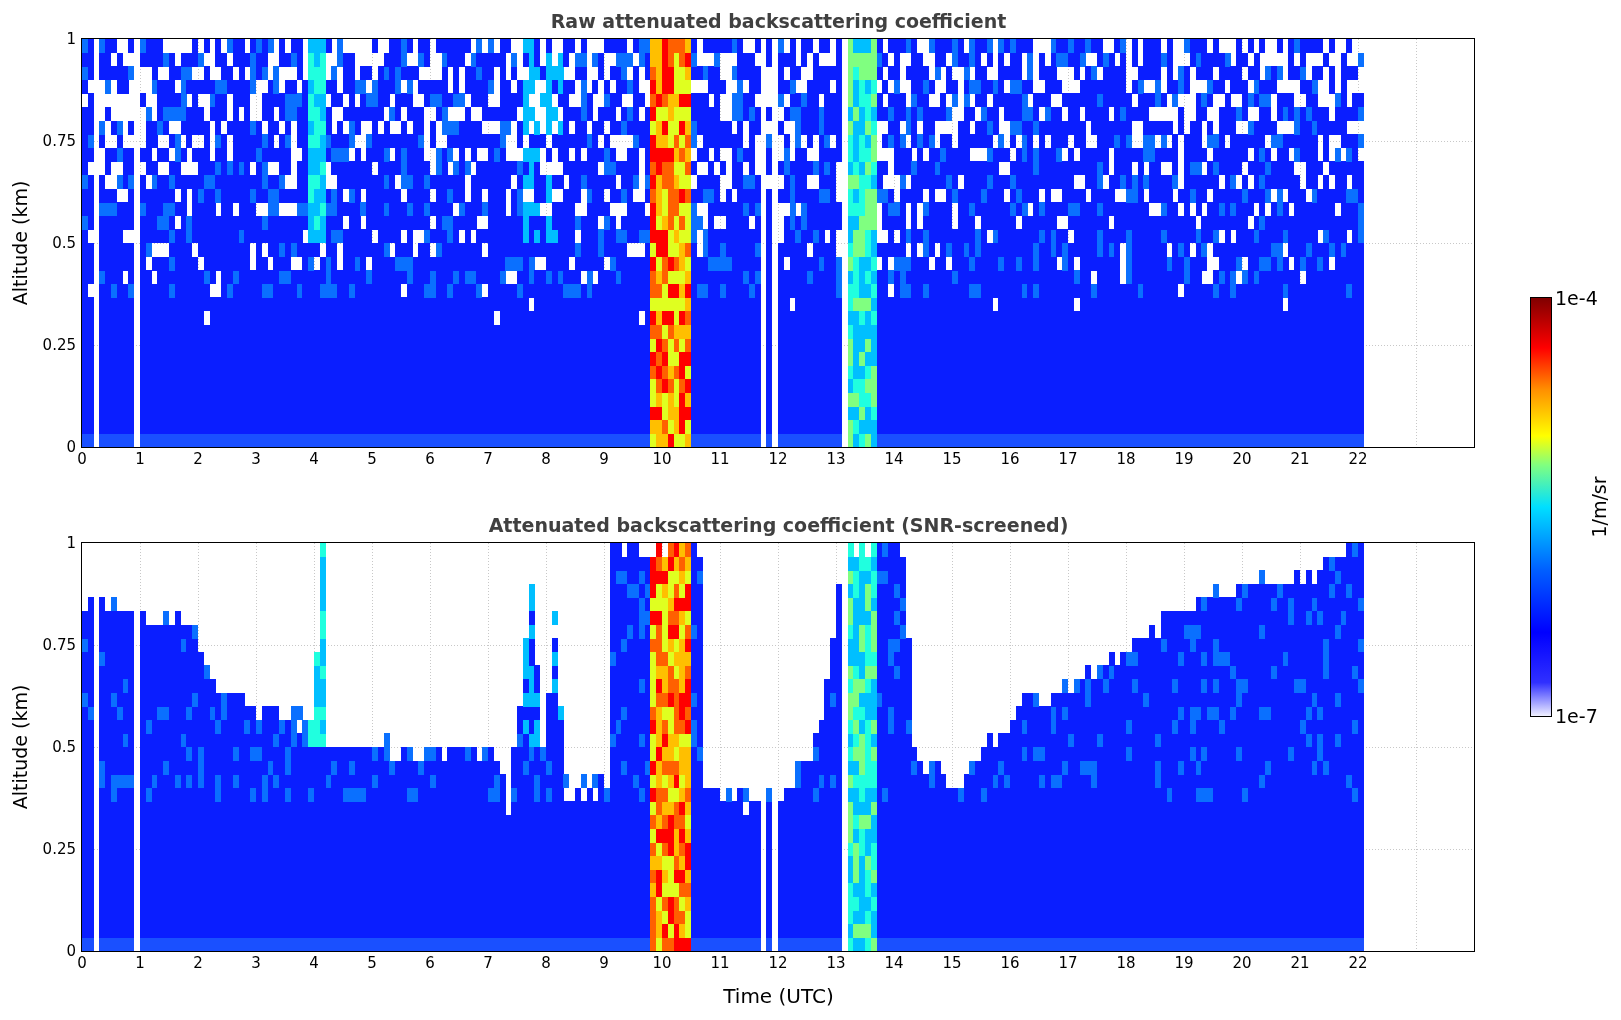 The image size is (1621, 1020). I want to click on axis-label: Time (UTC), so click(778, 996).